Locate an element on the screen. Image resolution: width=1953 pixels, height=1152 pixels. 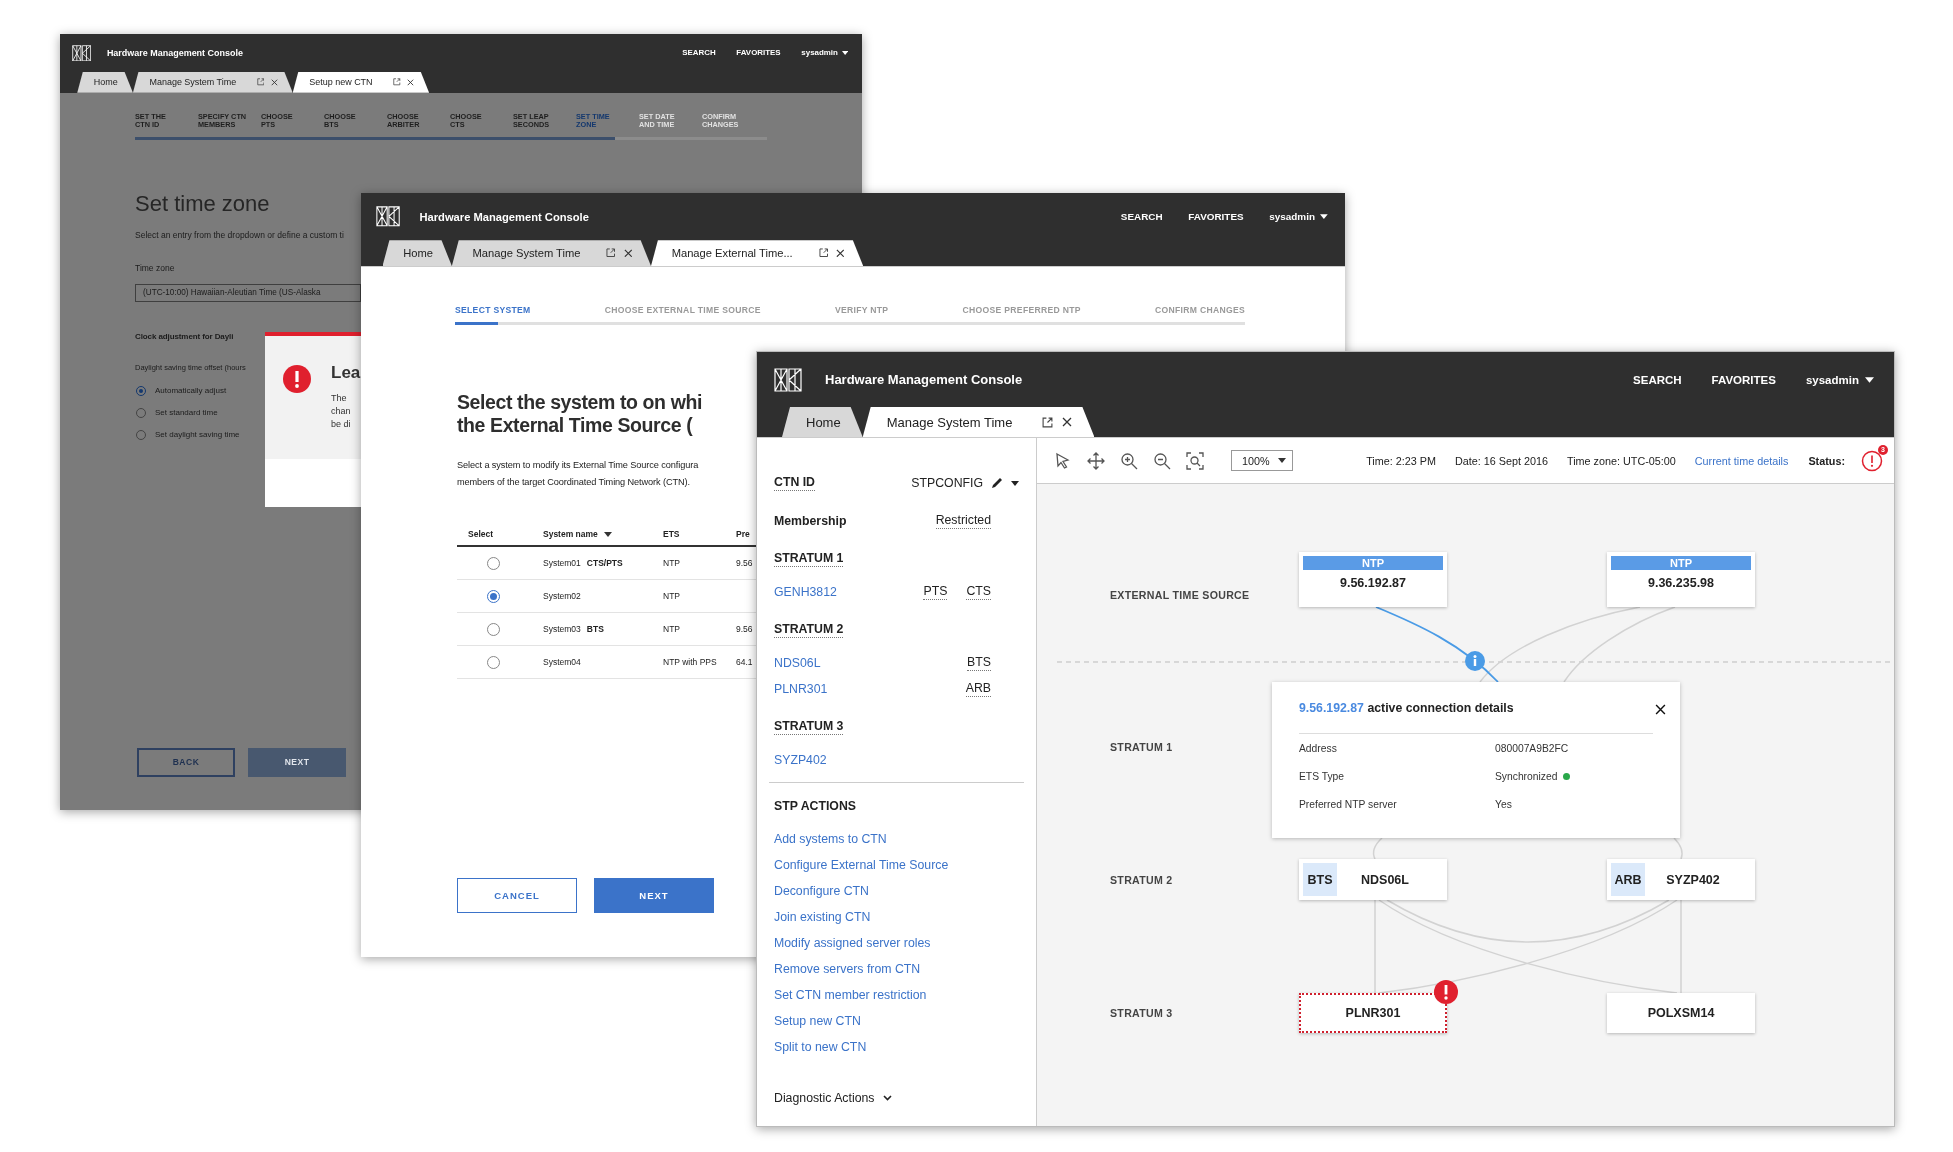
system-node: NTP 9.36.235.98 is located at coordinates (1681, 579).